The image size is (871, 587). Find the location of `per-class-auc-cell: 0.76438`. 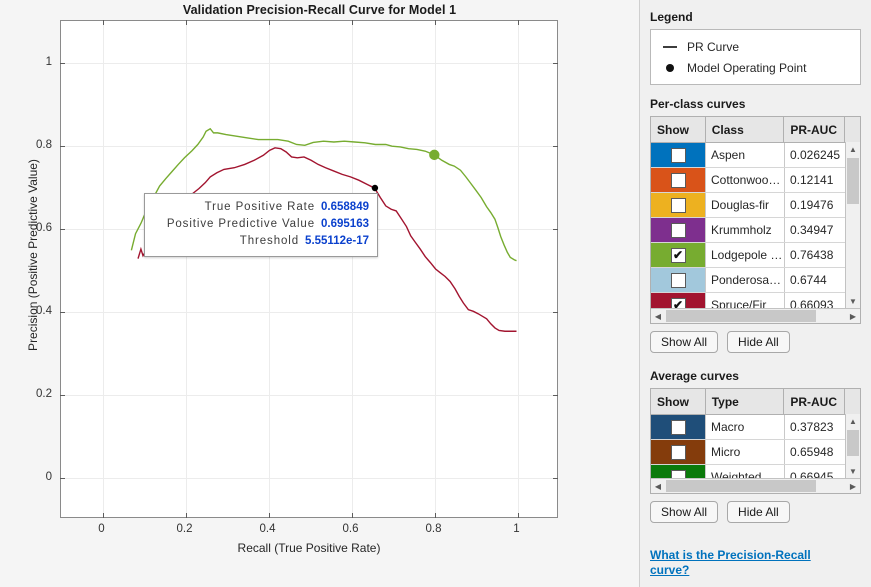

per-class-auc-cell: 0.76438 is located at coordinates (812, 255).